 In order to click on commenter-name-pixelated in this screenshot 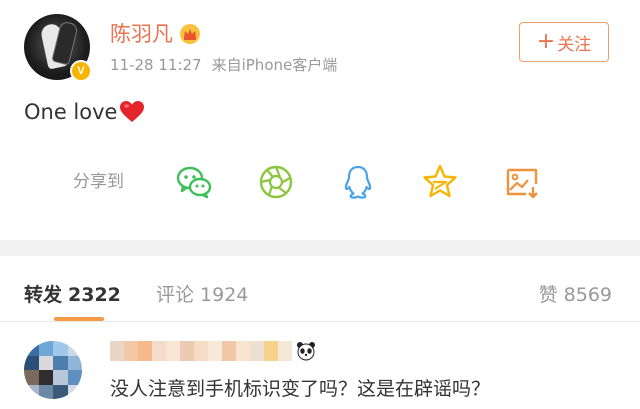, I will do `click(213, 351)`.